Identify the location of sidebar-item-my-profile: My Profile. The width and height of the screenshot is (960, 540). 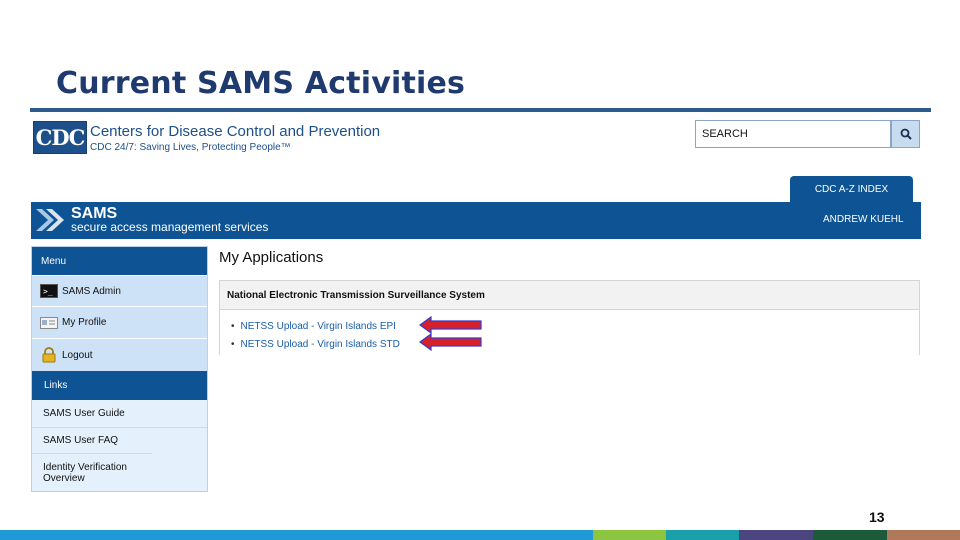
(119, 322).